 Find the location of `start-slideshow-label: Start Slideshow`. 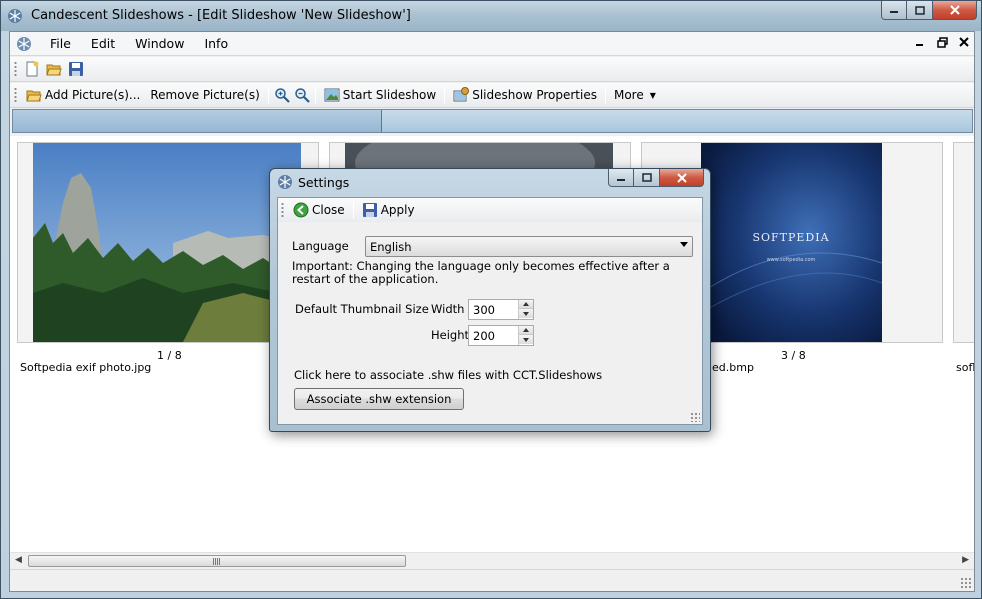

start-slideshow-label: Start Slideshow is located at coordinates (389, 95).